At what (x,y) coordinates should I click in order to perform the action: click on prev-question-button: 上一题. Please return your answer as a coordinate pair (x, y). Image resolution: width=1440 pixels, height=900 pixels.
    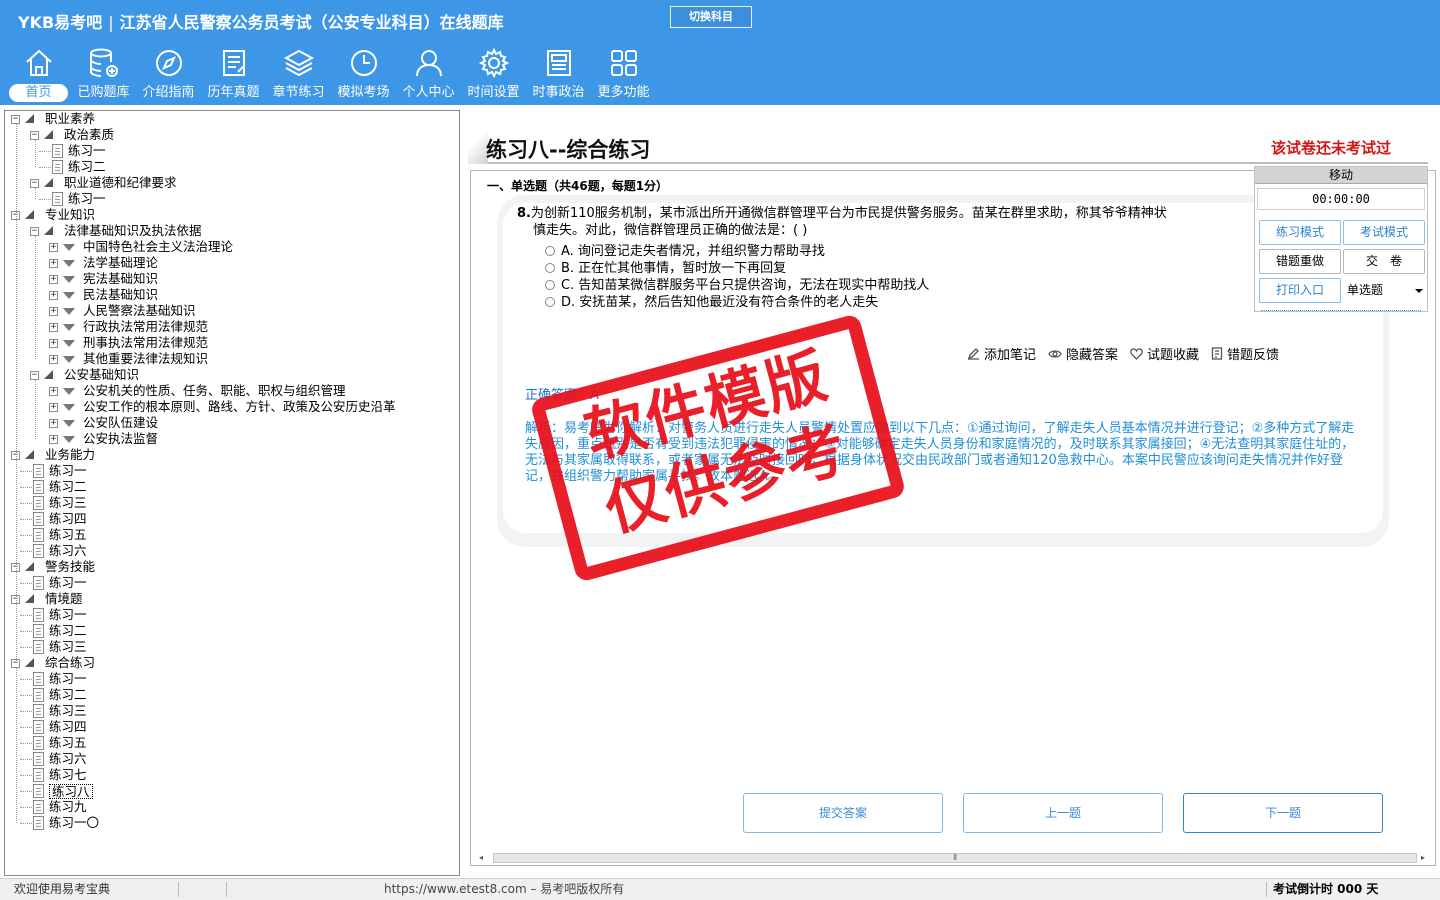
    Looking at the image, I should click on (1063, 813).